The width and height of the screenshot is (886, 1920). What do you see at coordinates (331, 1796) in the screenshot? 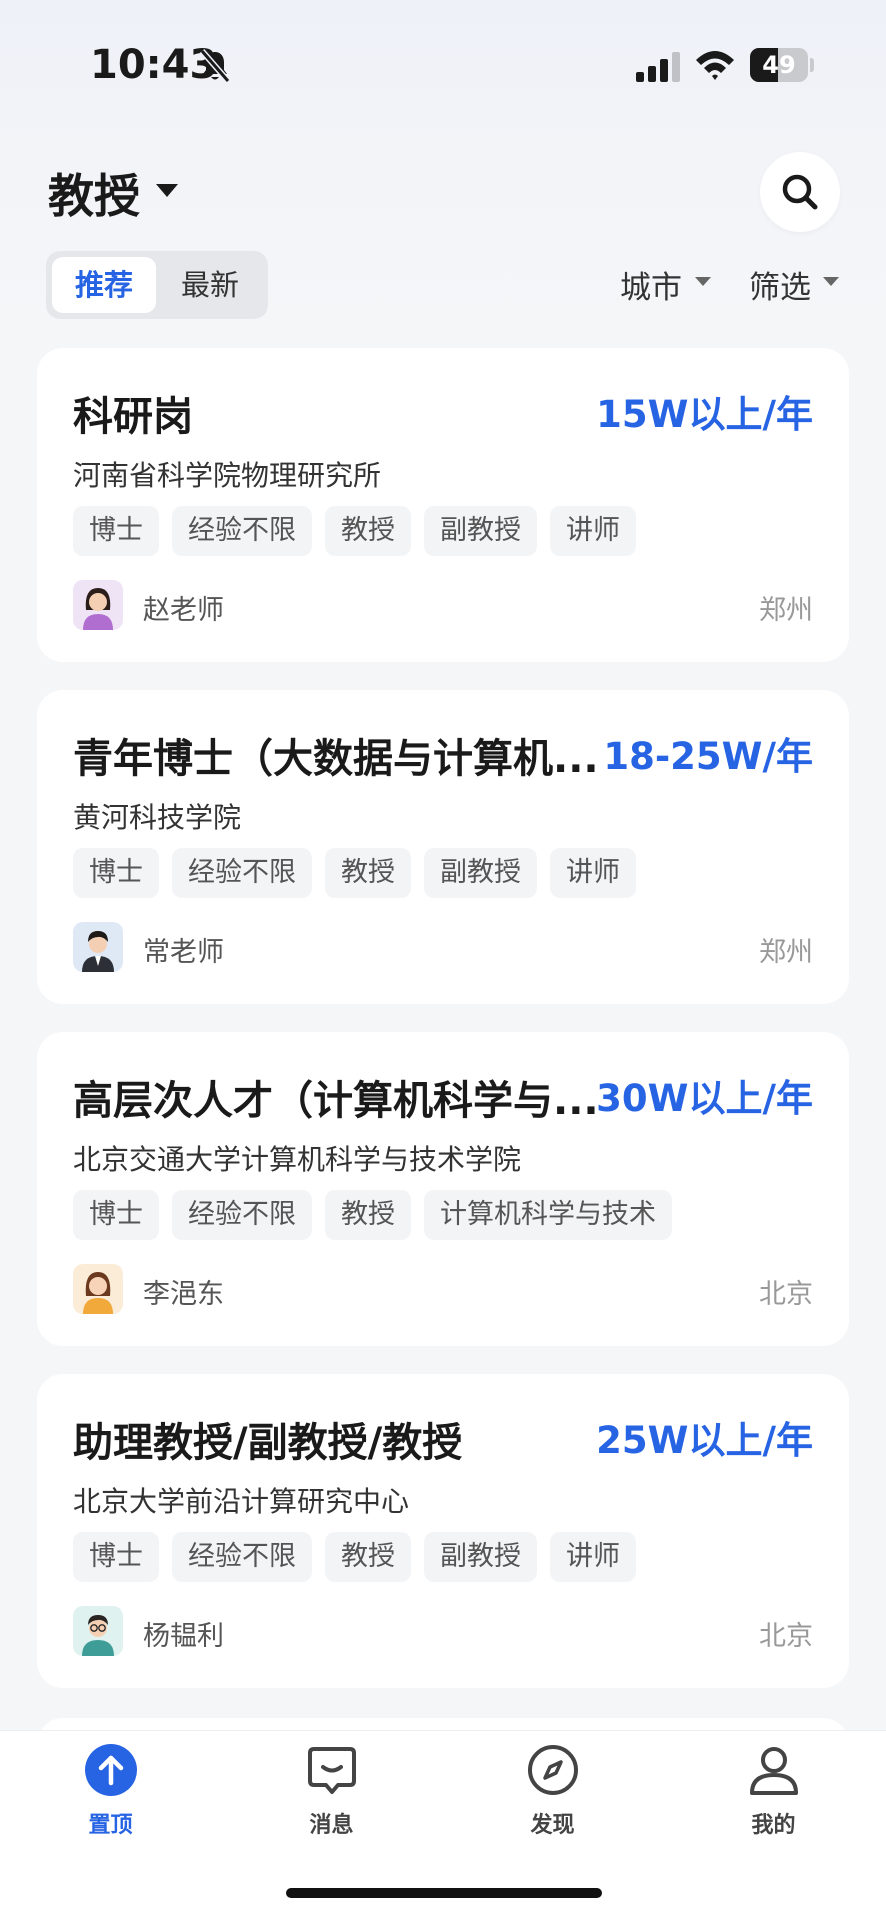
I see `tab-messages: 消息` at bounding box center [331, 1796].